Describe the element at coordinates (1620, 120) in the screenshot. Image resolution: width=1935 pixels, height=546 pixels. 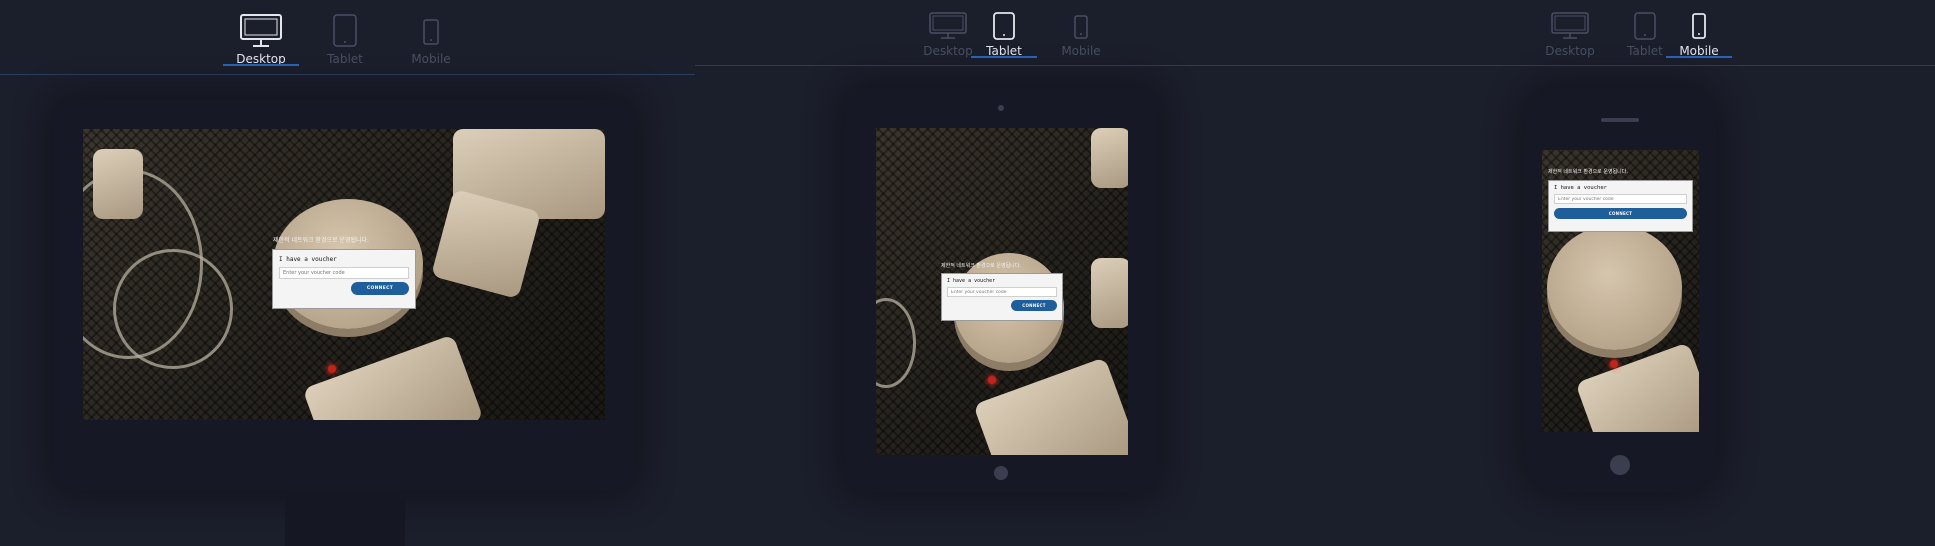
I see `phone-speaker` at that location.